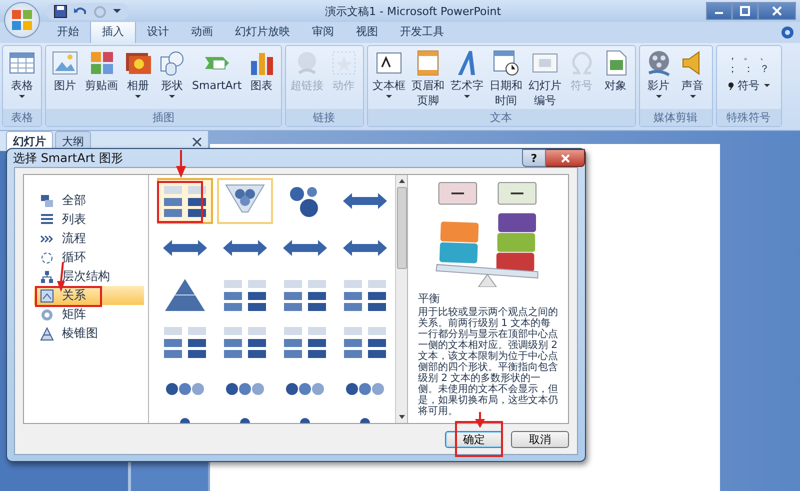 The height and width of the screenshot is (491, 800). Describe the element at coordinates (413, 11) in the screenshot. I see `window-title: 演示文稿1 - Microsoft PowerPoint` at that location.